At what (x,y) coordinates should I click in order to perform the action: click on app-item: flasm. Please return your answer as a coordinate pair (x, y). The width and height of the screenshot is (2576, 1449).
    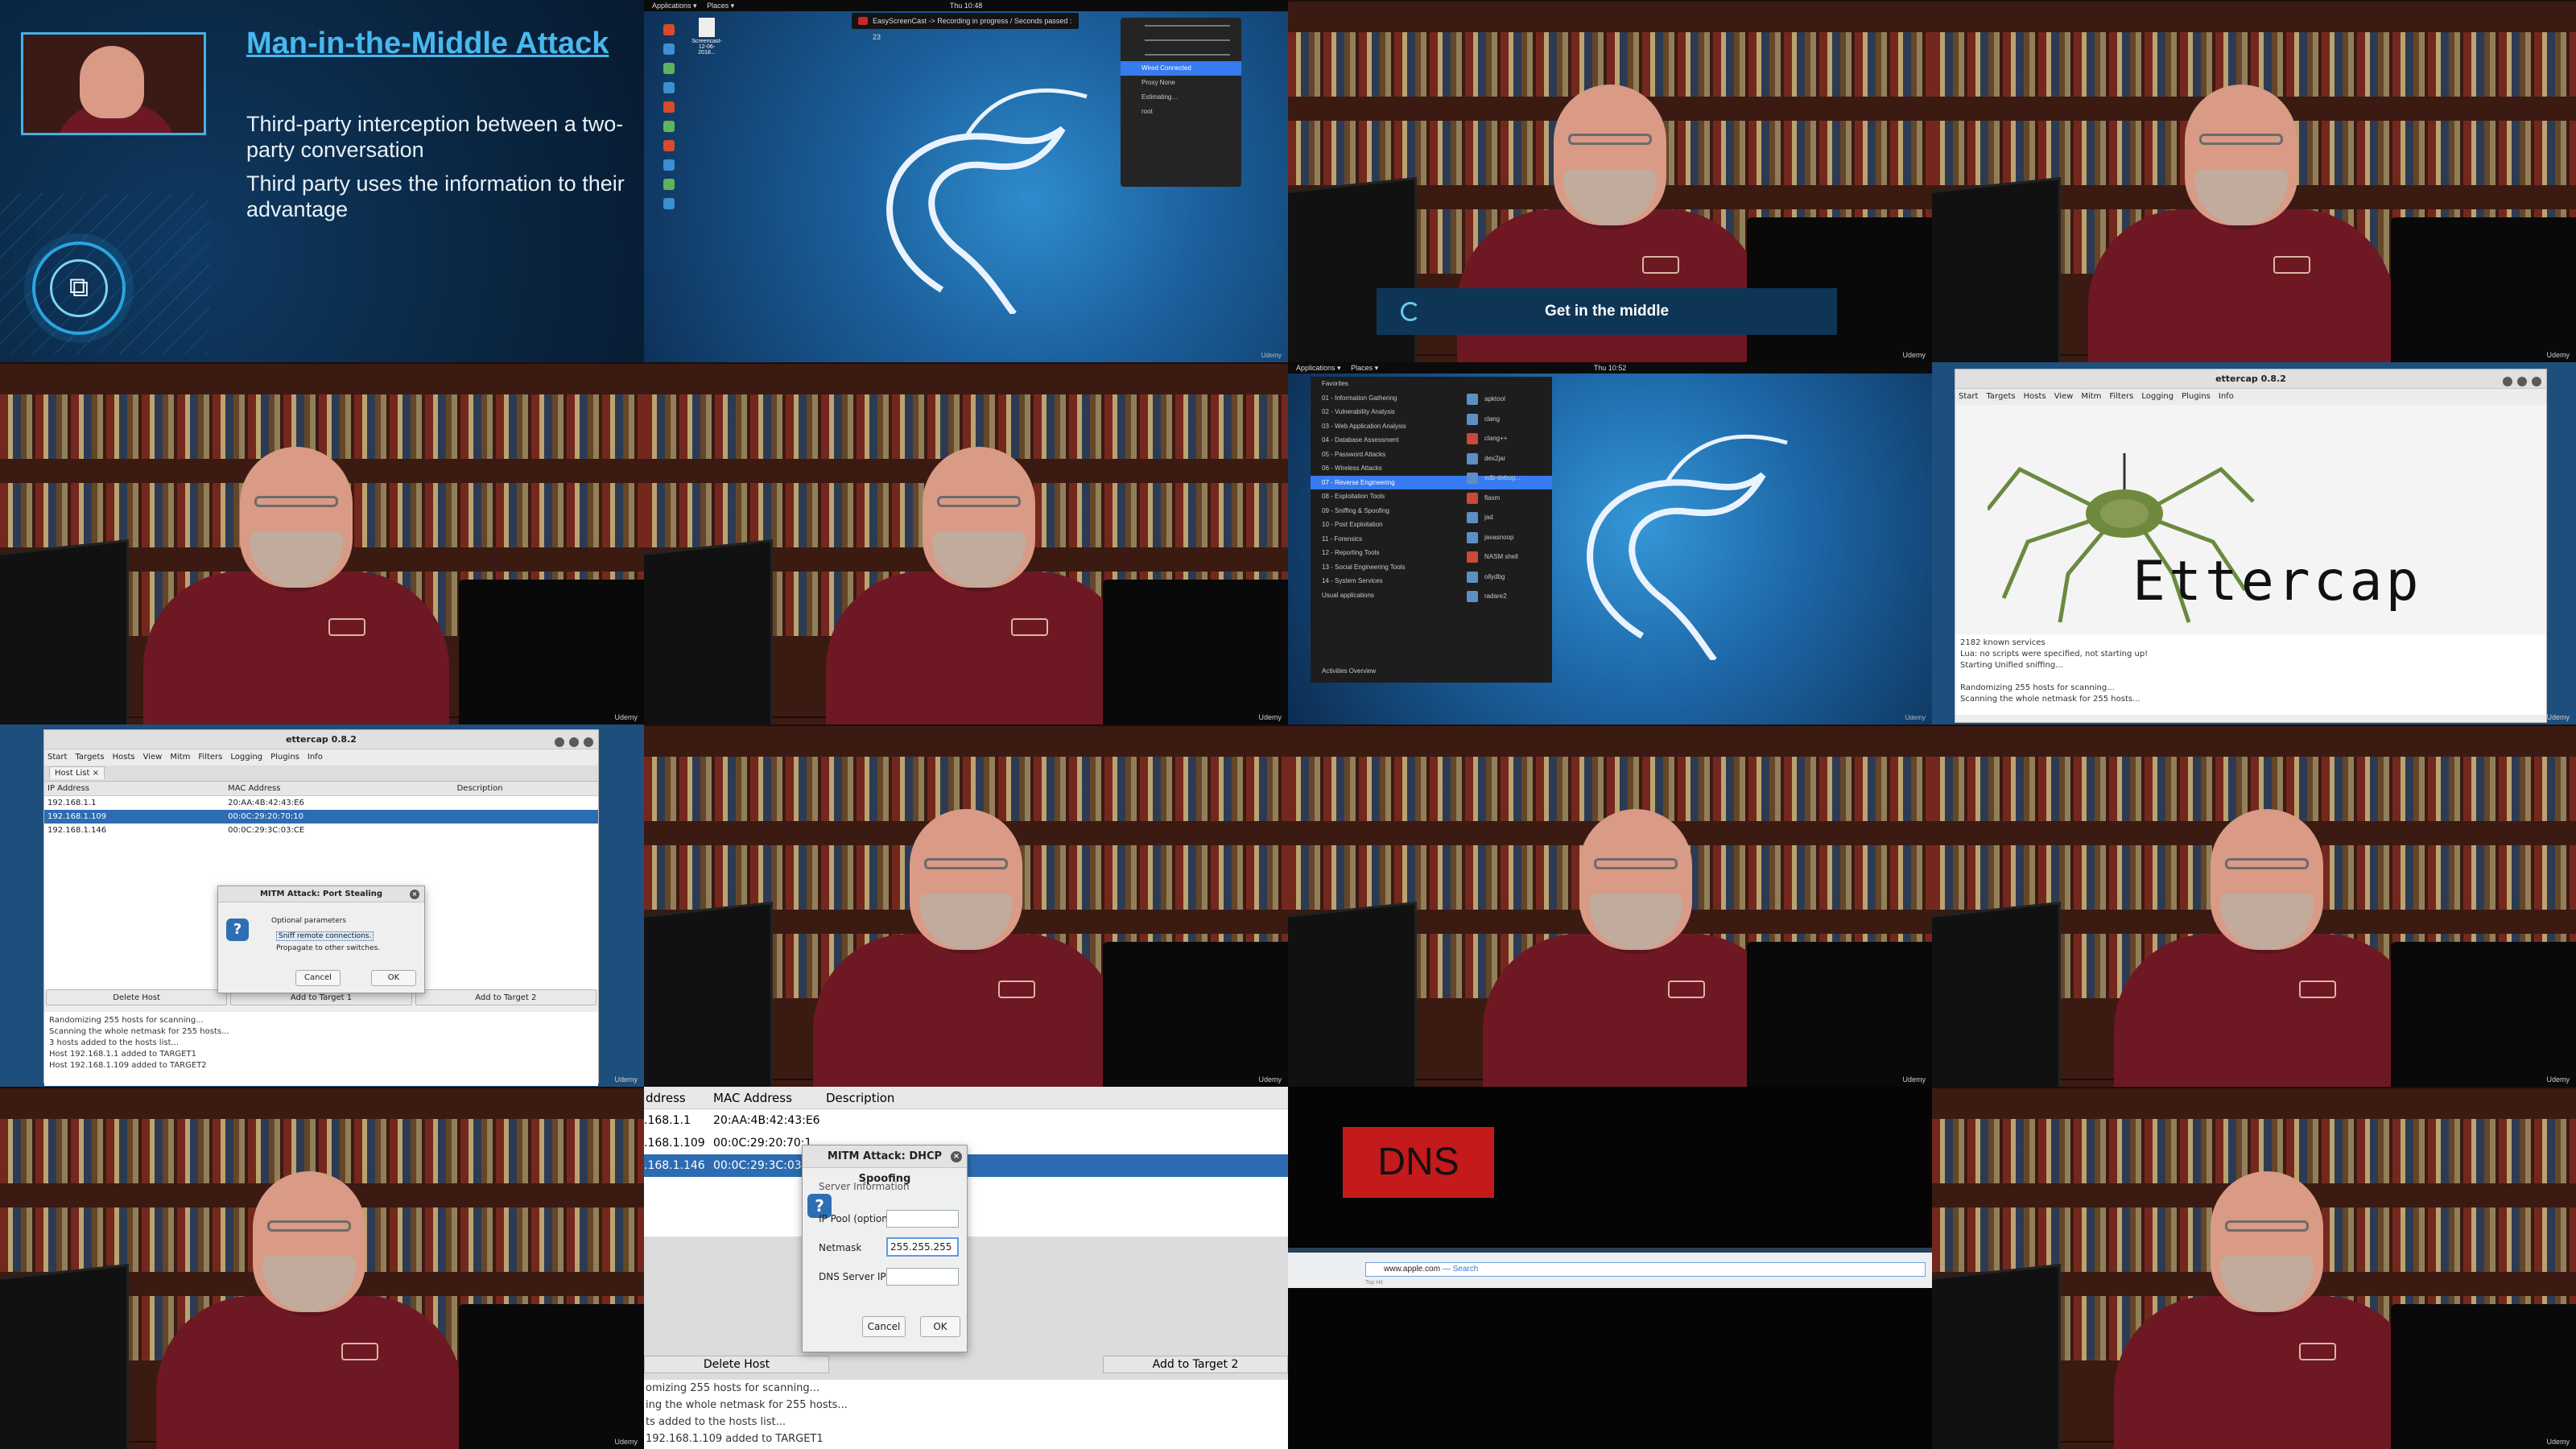
    Looking at the image, I should click on (1506, 499).